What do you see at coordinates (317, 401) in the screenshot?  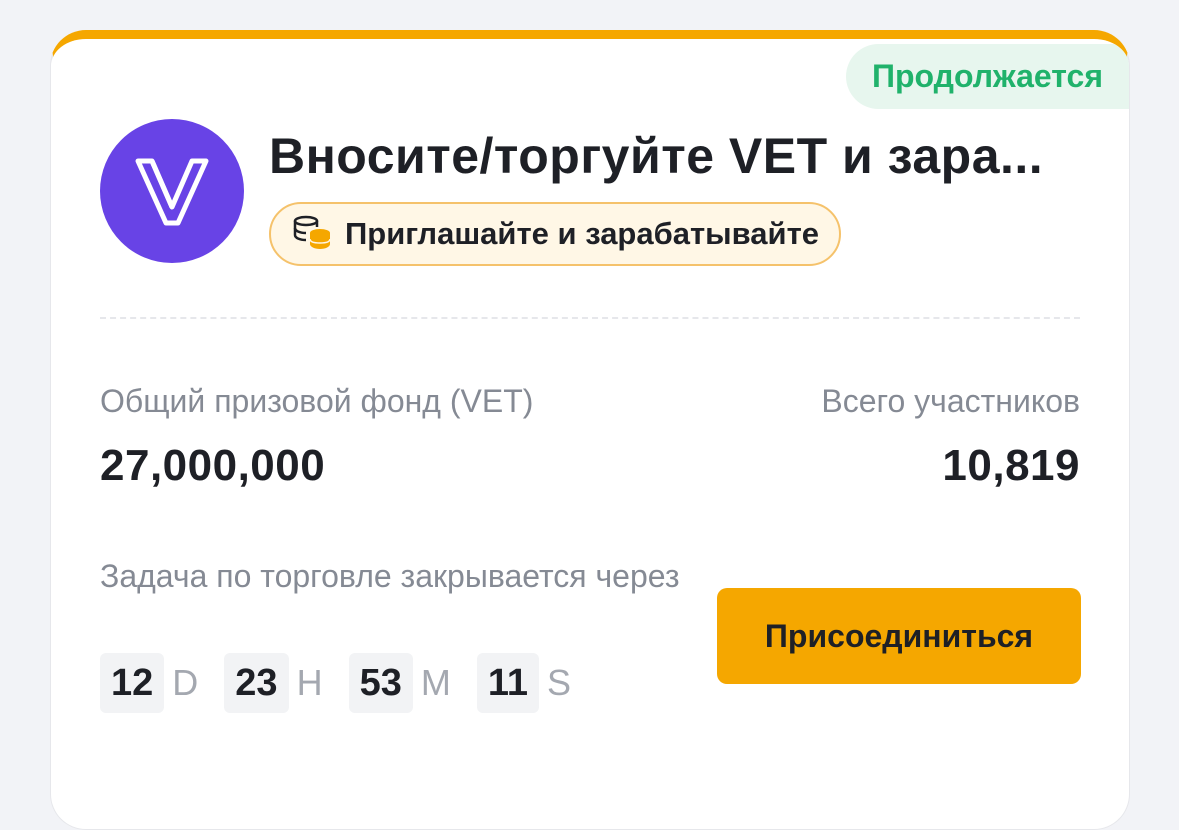 I see `prize-pool-label: Общий призовой фонд (VET)` at bounding box center [317, 401].